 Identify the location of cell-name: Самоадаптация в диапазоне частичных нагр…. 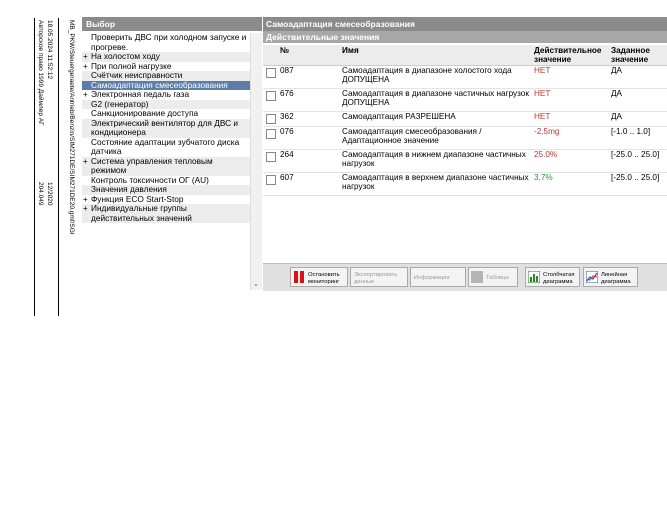
(435, 98).